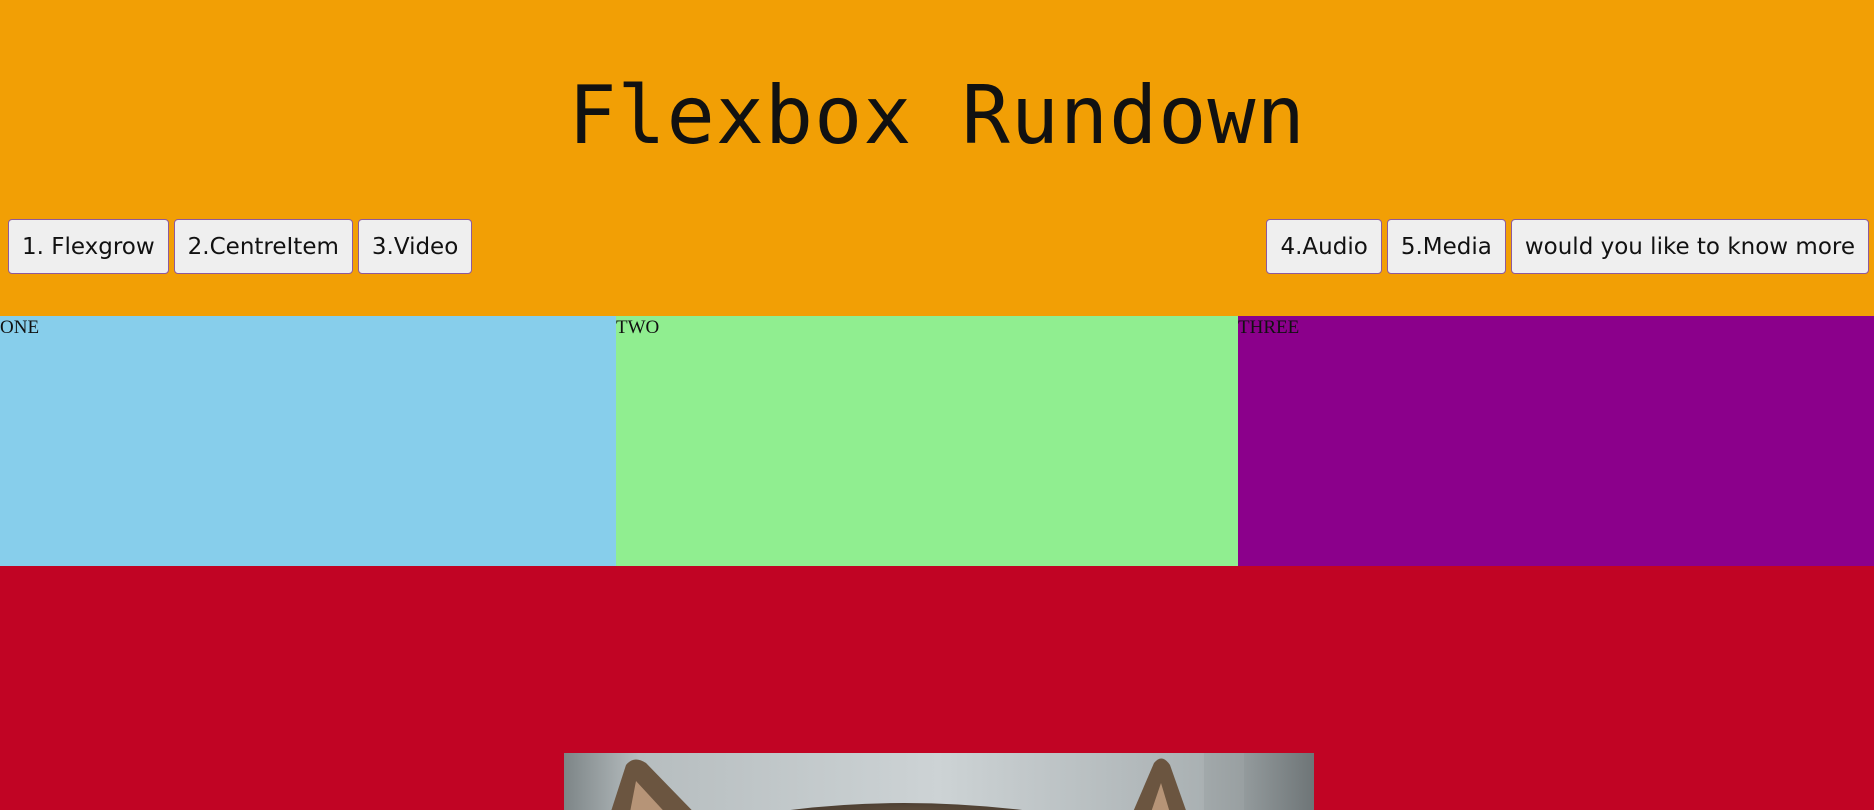 The image size is (1874, 810). I want to click on box-one-label: ONE, so click(20, 327).